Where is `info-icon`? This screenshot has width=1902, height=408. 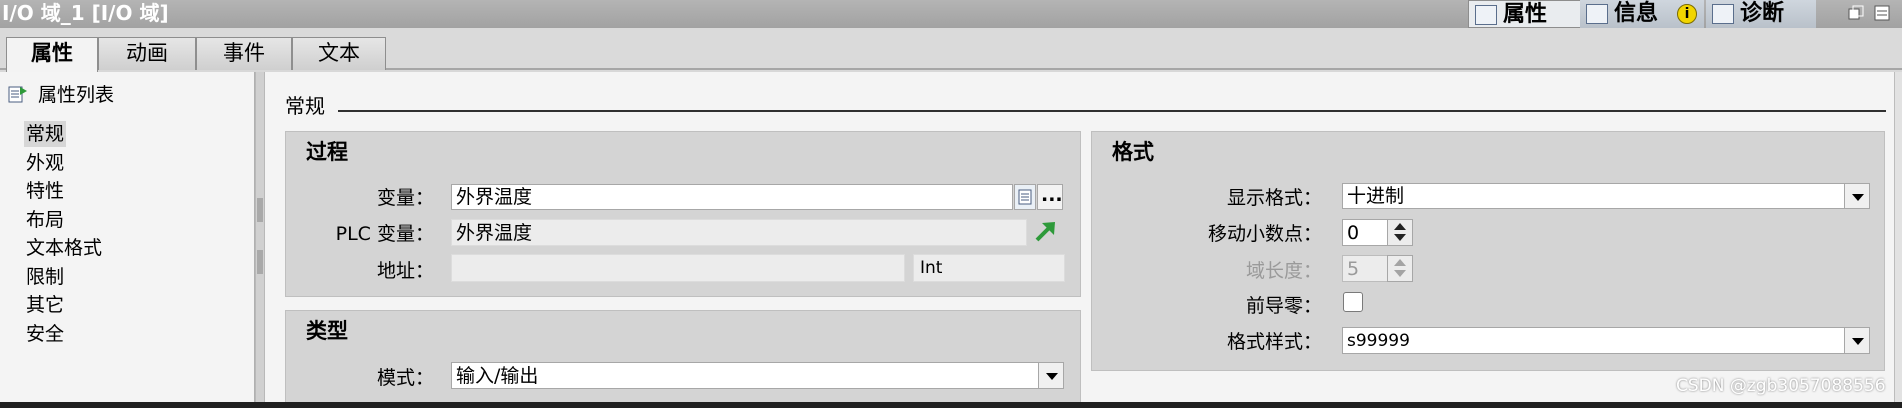
info-icon is located at coordinates (1597, 14).